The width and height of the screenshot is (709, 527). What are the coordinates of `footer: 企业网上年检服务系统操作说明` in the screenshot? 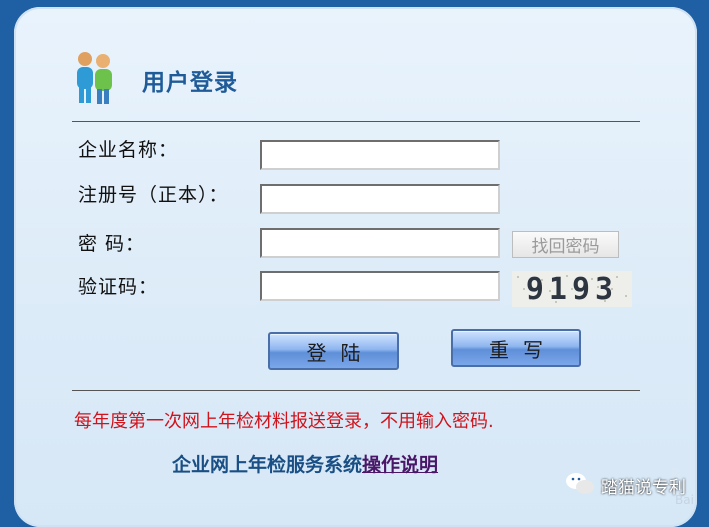 It's located at (305, 463).